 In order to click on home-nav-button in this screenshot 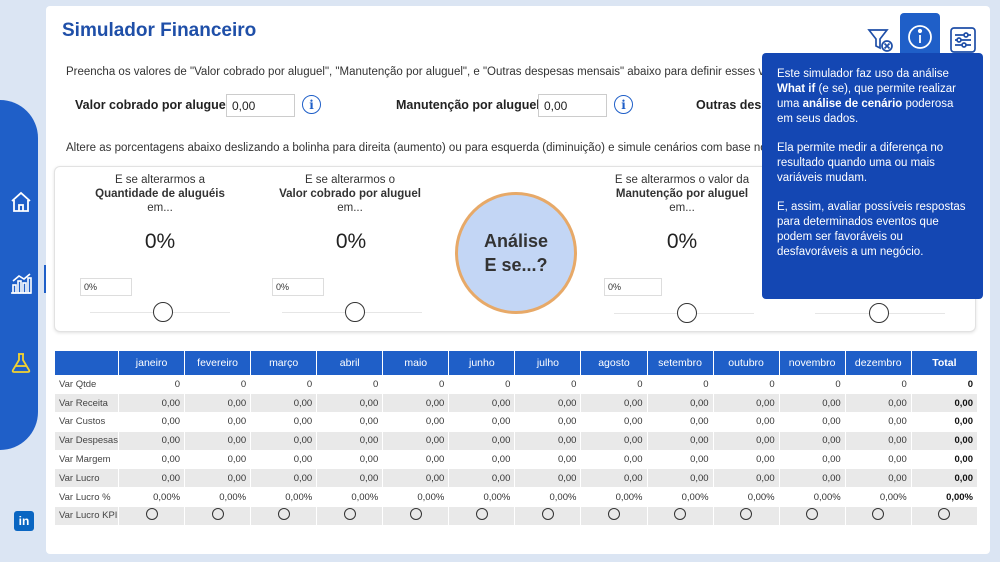, I will do `click(21, 202)`.